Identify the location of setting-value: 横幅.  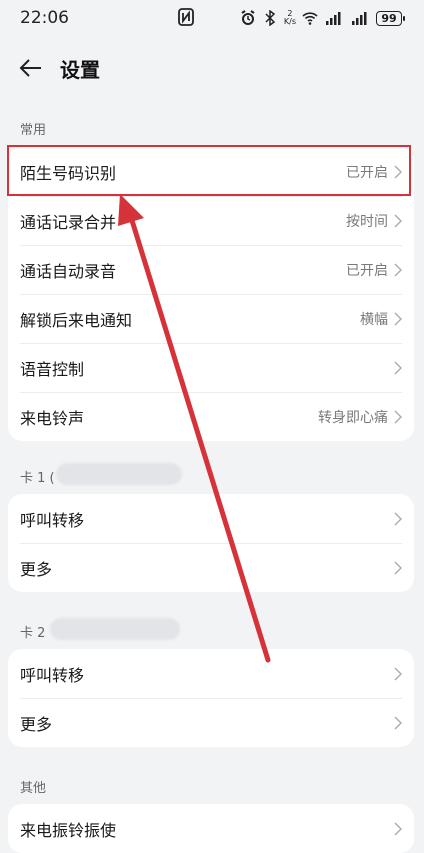
(374, 319).